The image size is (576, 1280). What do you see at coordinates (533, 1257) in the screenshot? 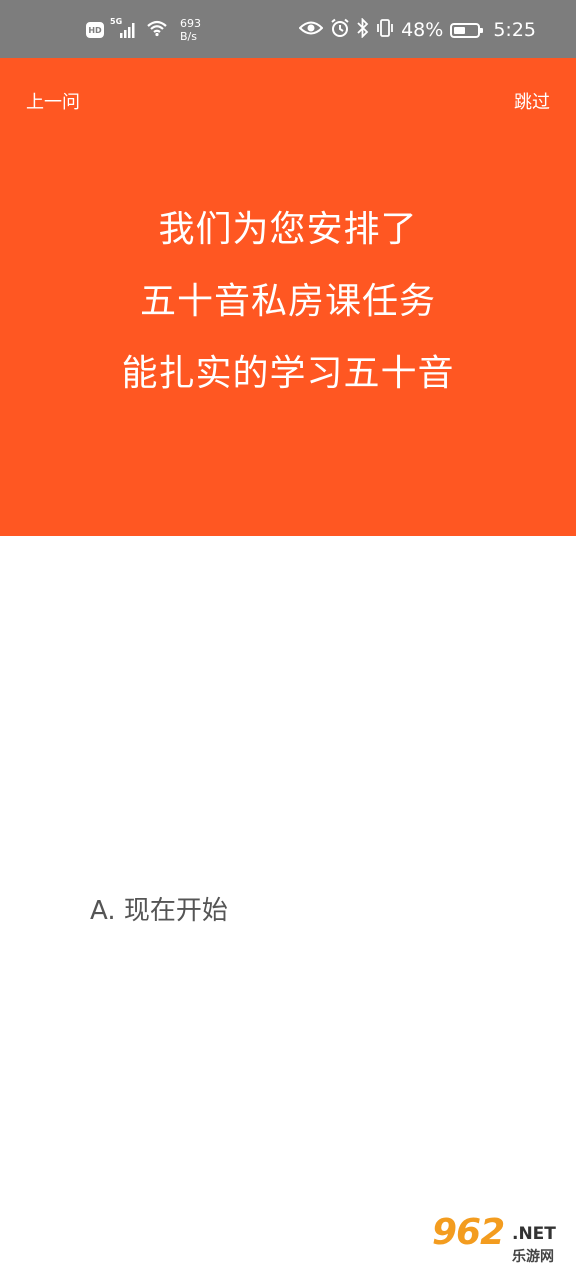
I see `watermark-subtitle: 乐游网` at bounding box center [533, 1257].